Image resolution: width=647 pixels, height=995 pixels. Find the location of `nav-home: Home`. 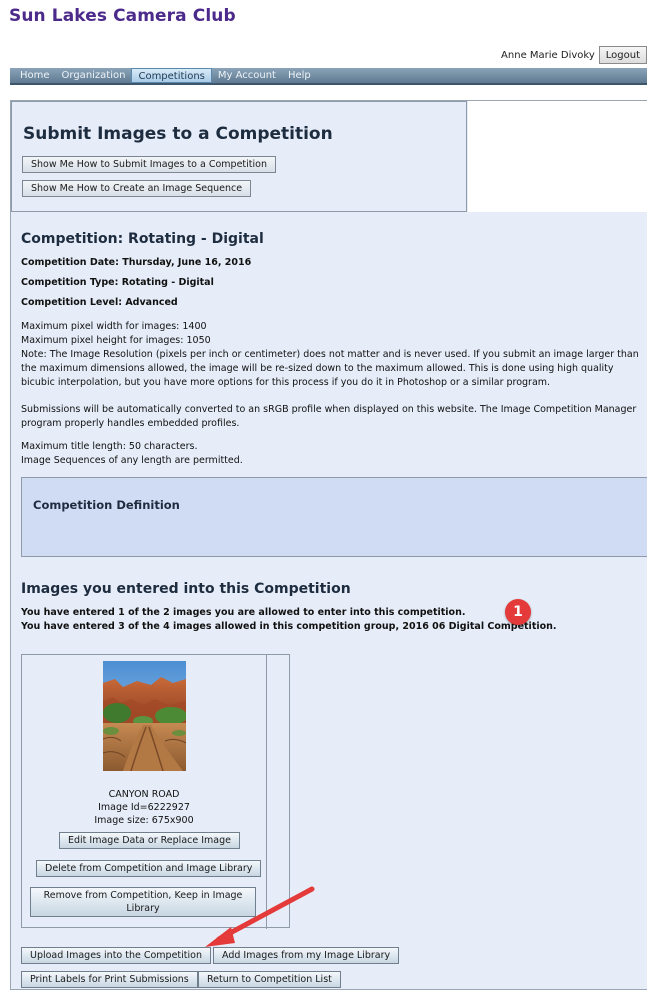

nav-home: Home is located at coordinates (35, 75).